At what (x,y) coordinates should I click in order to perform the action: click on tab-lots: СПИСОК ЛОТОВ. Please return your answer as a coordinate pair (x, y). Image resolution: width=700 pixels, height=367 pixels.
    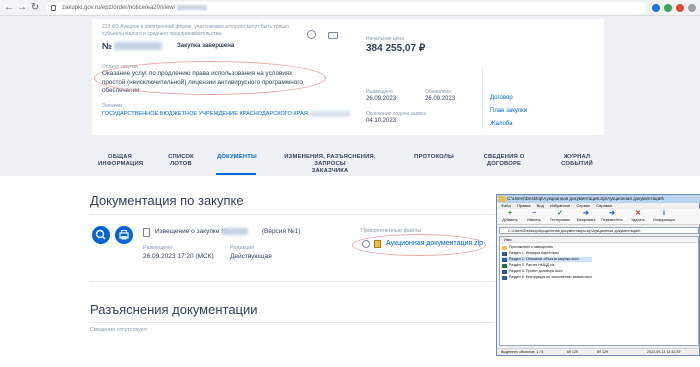
    Looking at the image, I should click on (181, 161).